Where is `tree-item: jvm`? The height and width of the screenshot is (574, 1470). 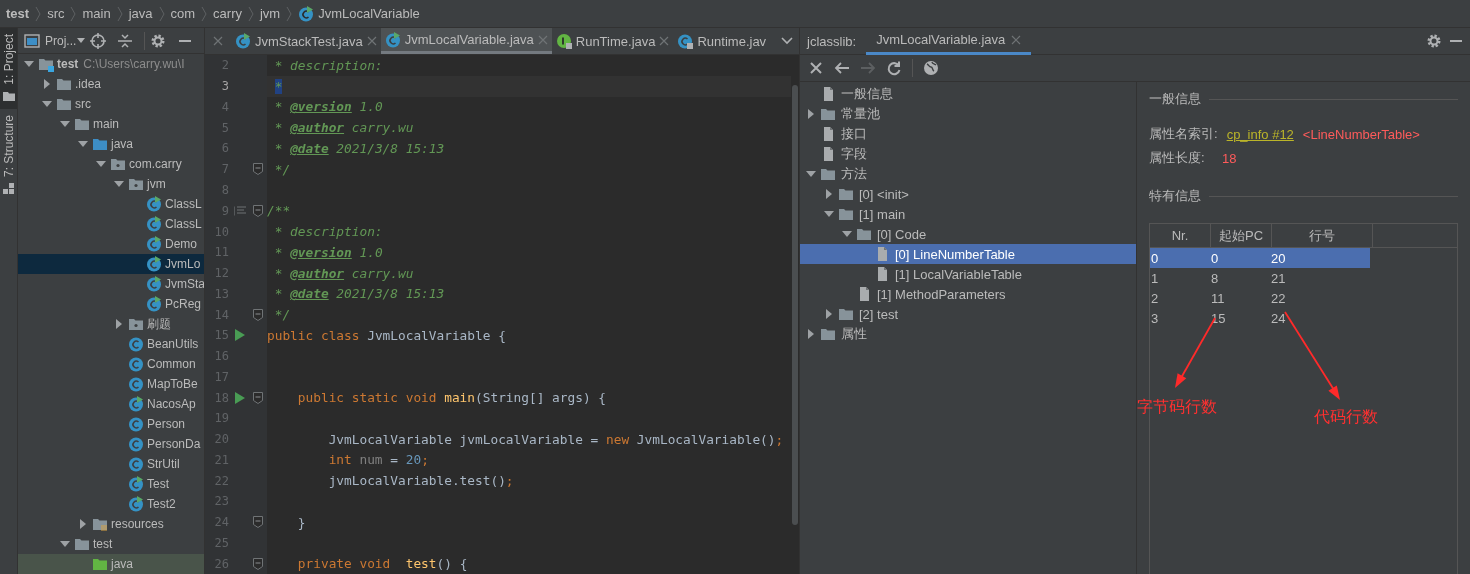 tree-item: jvm is located at coordinates (111, 184).